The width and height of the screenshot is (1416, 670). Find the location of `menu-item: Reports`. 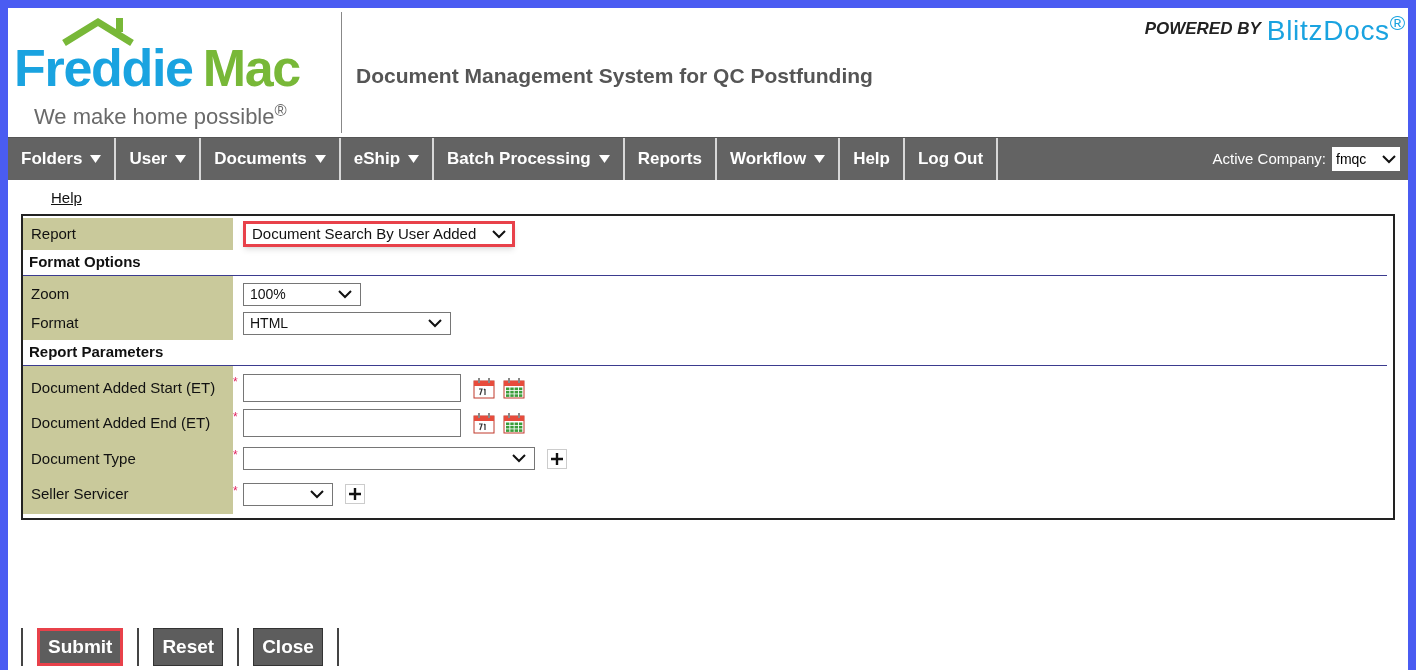

menu-item: Reports is located at coordinates (670, 159).